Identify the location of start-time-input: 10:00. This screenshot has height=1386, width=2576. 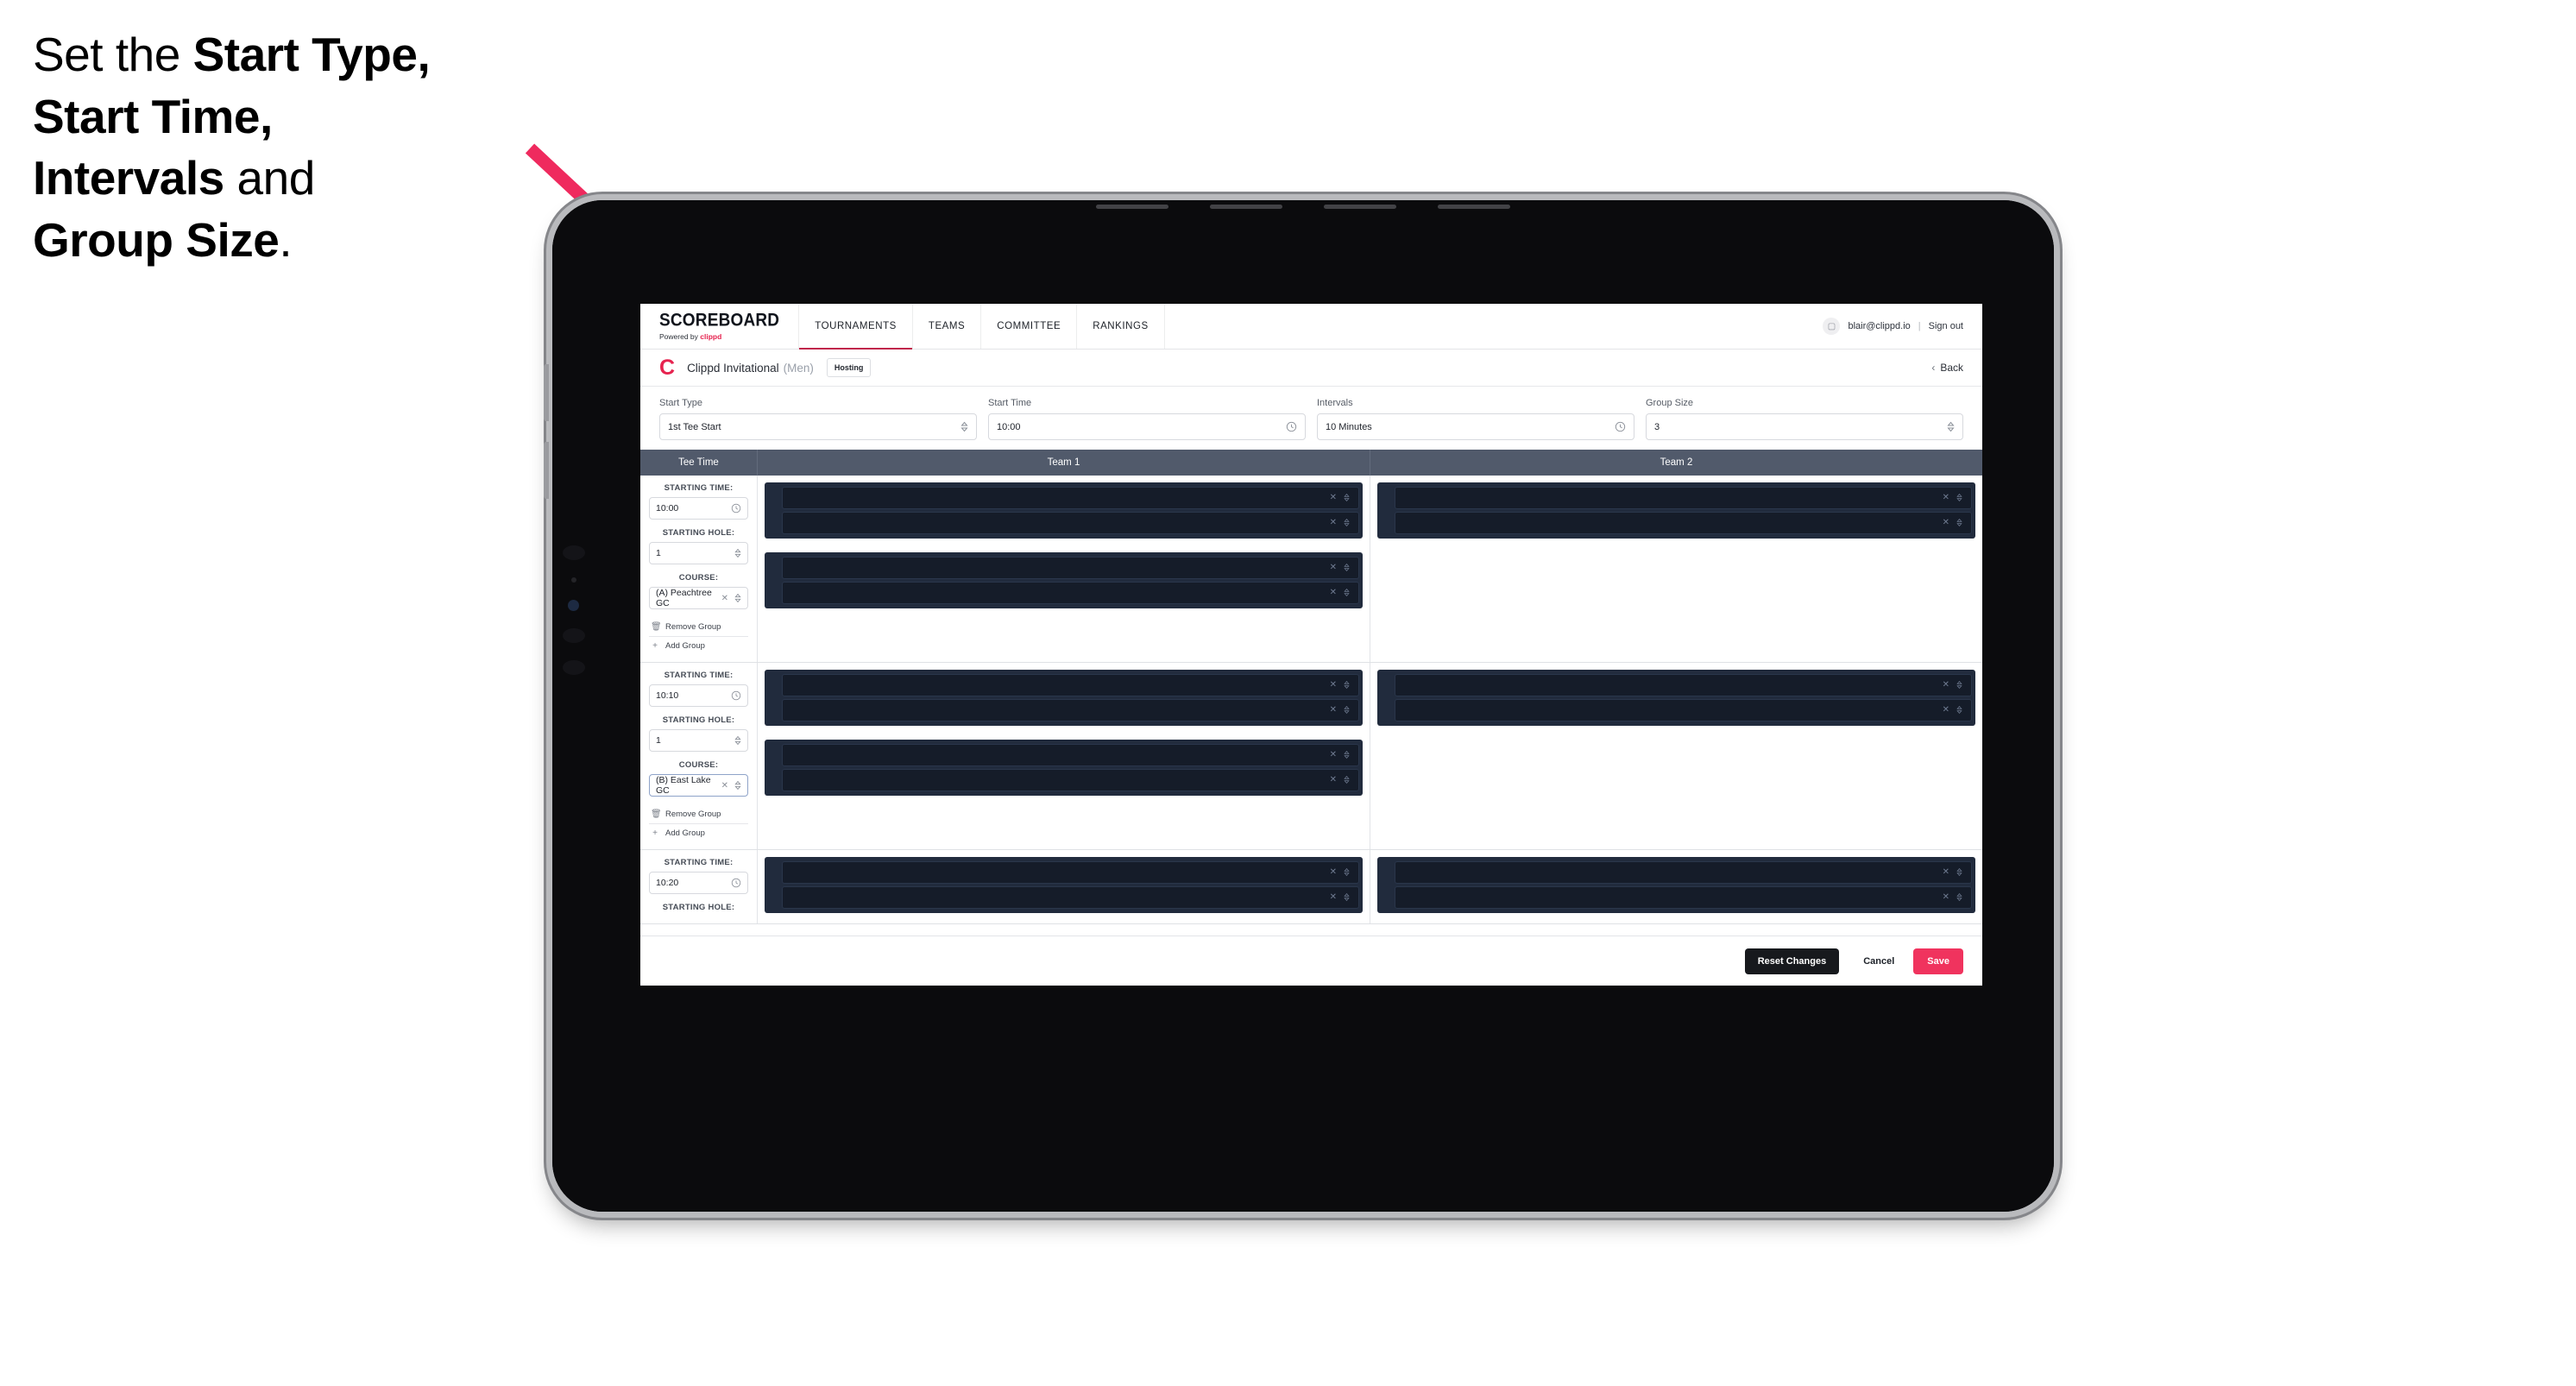
(1147, 427).